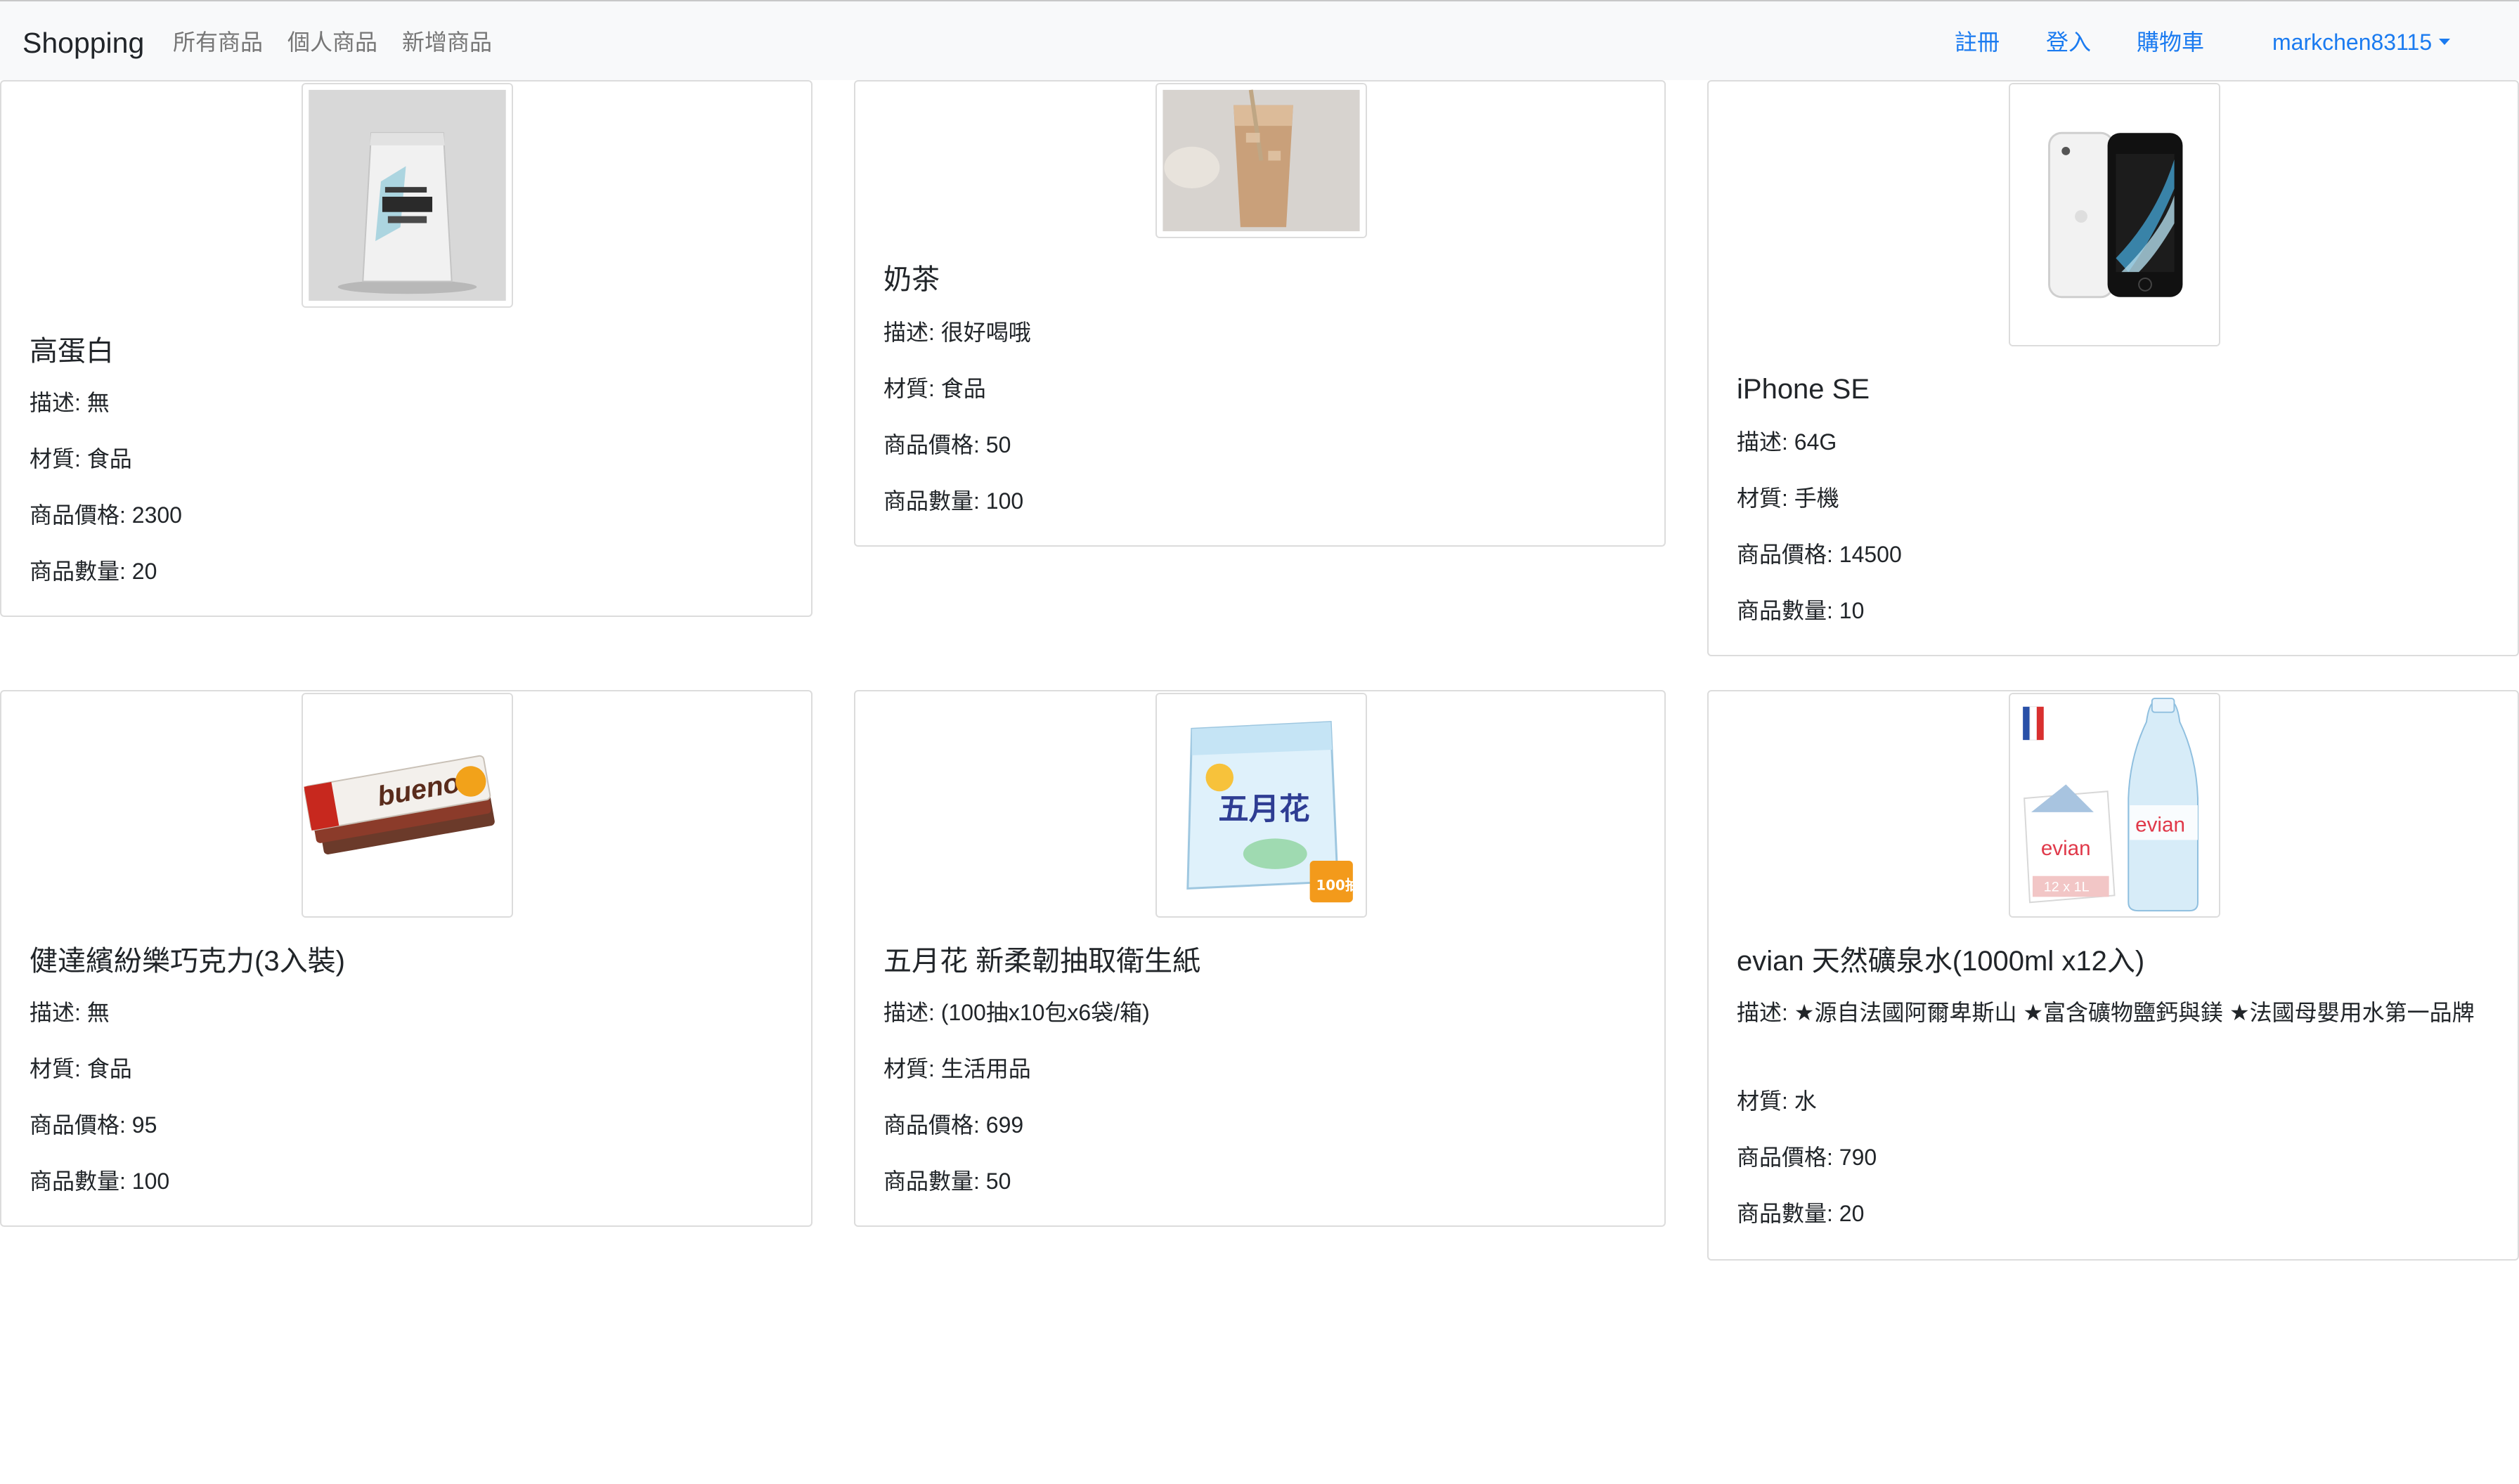  What do you see at coordinates (1803, 389) in the screenshot?
I see `product-title: iPhone SE` at bounding box center [1803, 389].